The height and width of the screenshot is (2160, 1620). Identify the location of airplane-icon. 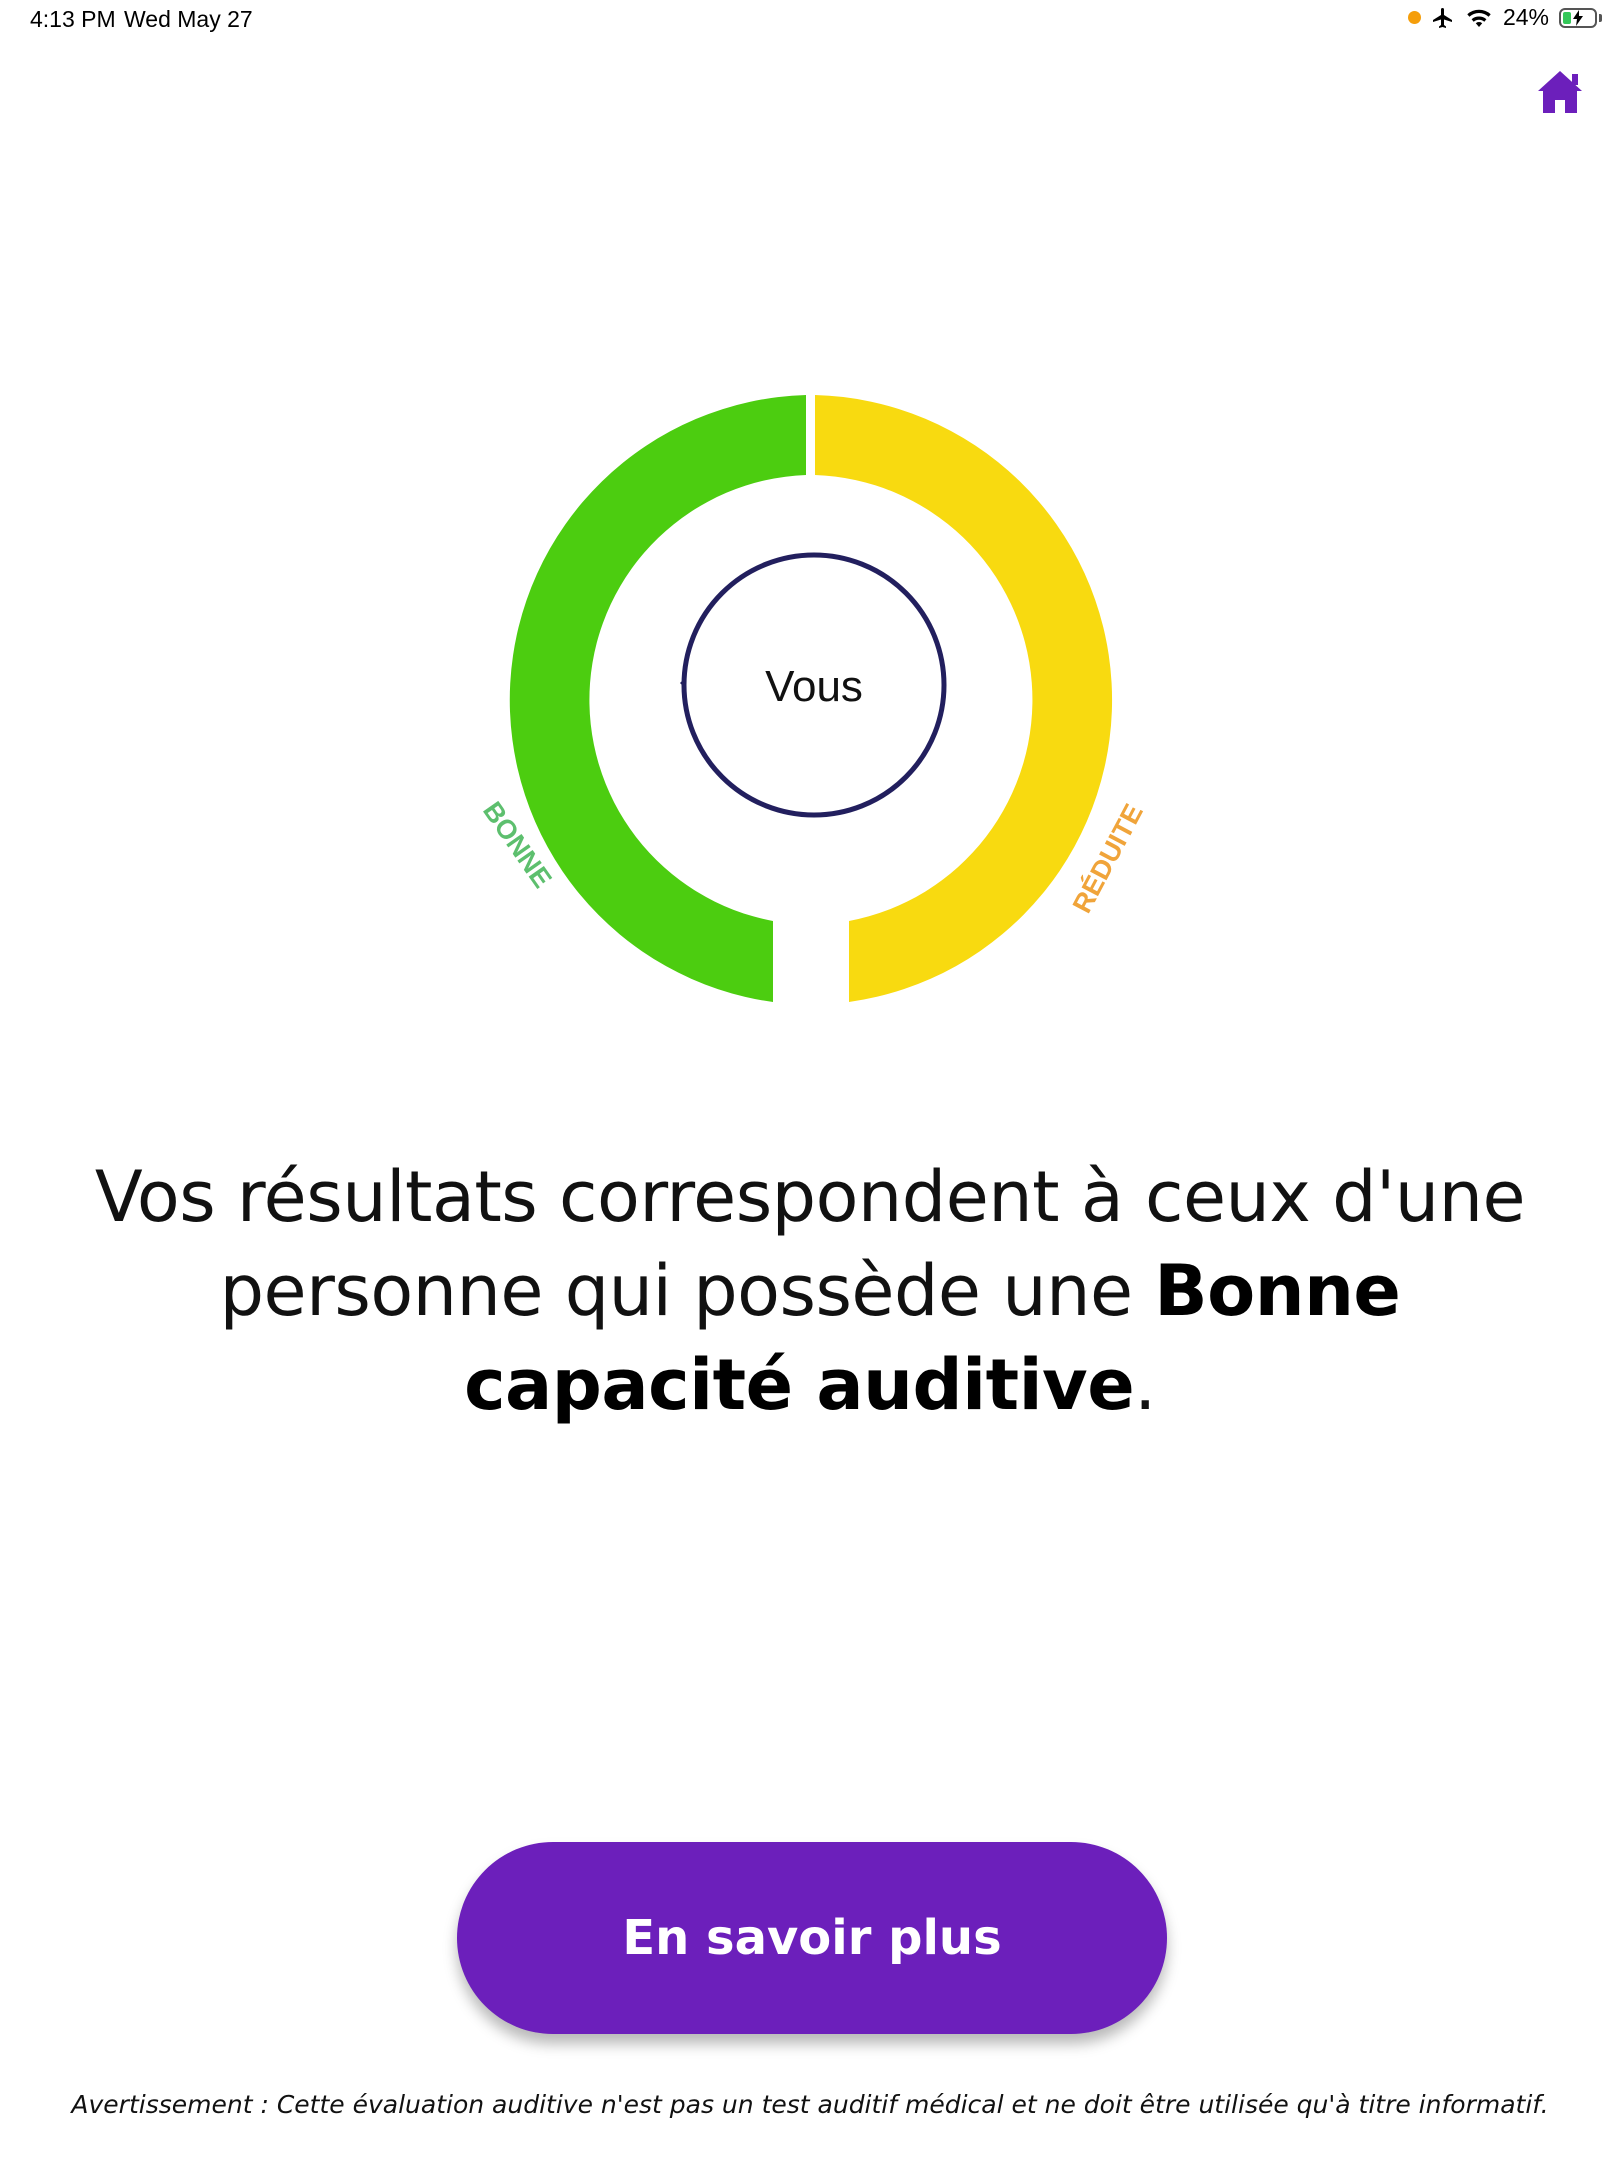
(1442, 17).